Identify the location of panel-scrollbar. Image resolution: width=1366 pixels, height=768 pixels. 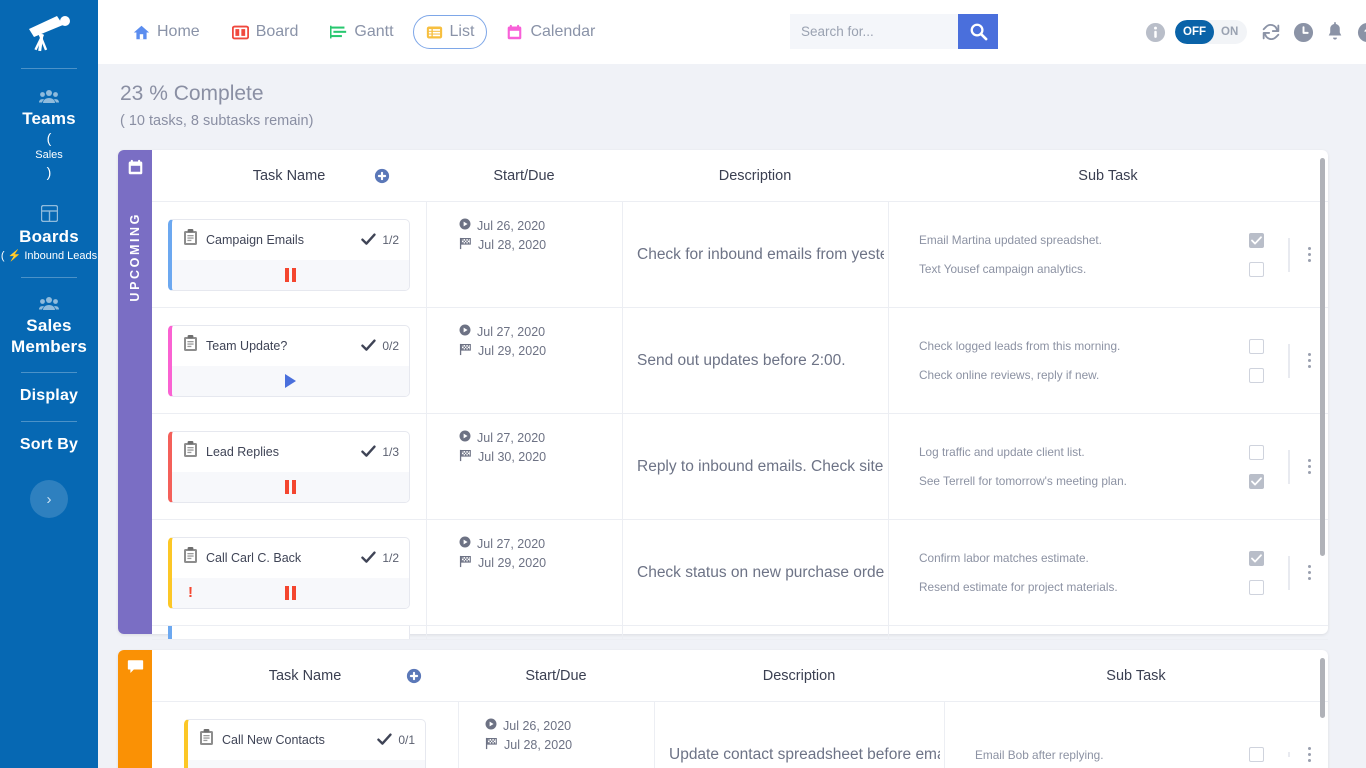
(1322, 357).